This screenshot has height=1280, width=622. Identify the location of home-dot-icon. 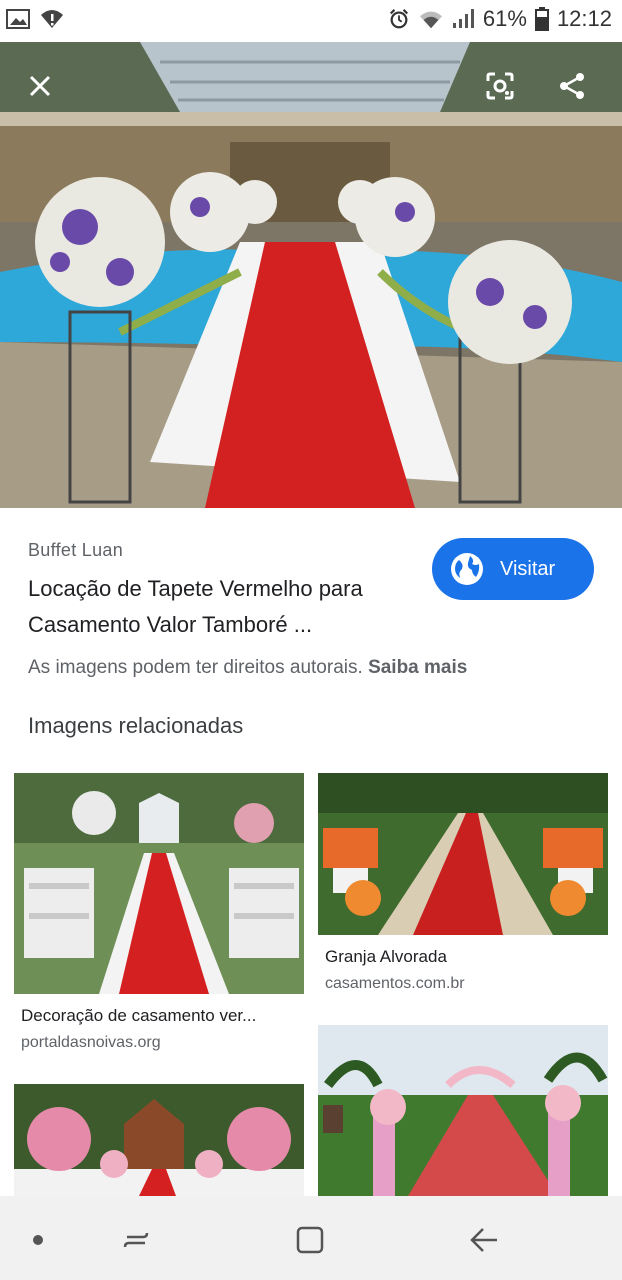
(38, 1240).